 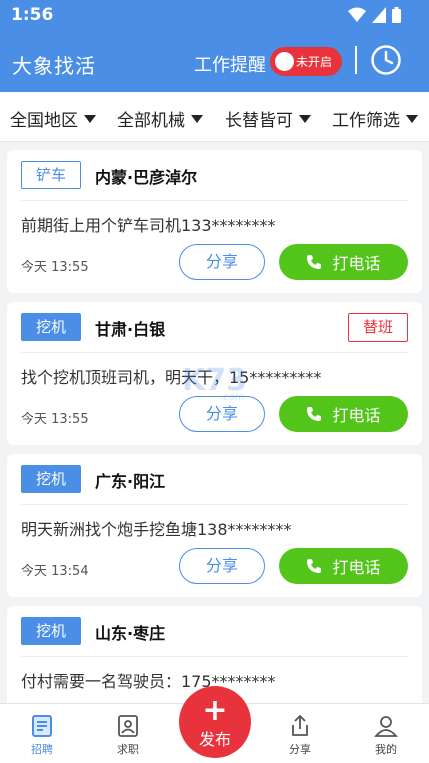 What do you see at coordinates (356, 60) in the screenshot?
I see `header-divider` at bounding box center [356, 60].